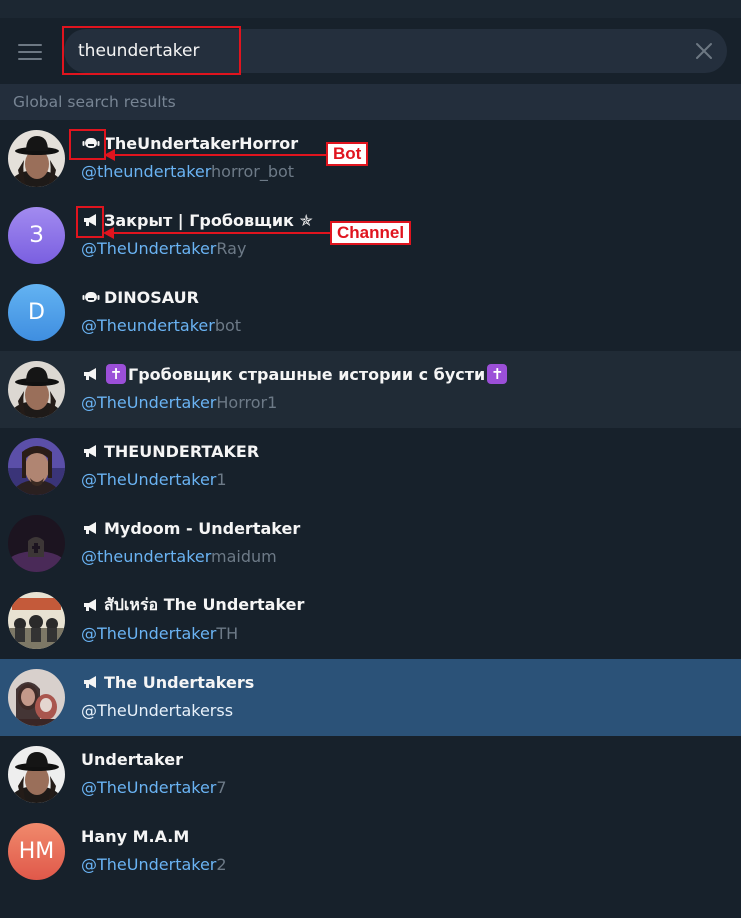  I want to click on result-name: THEUNDERTAKER, so click(170, 451).